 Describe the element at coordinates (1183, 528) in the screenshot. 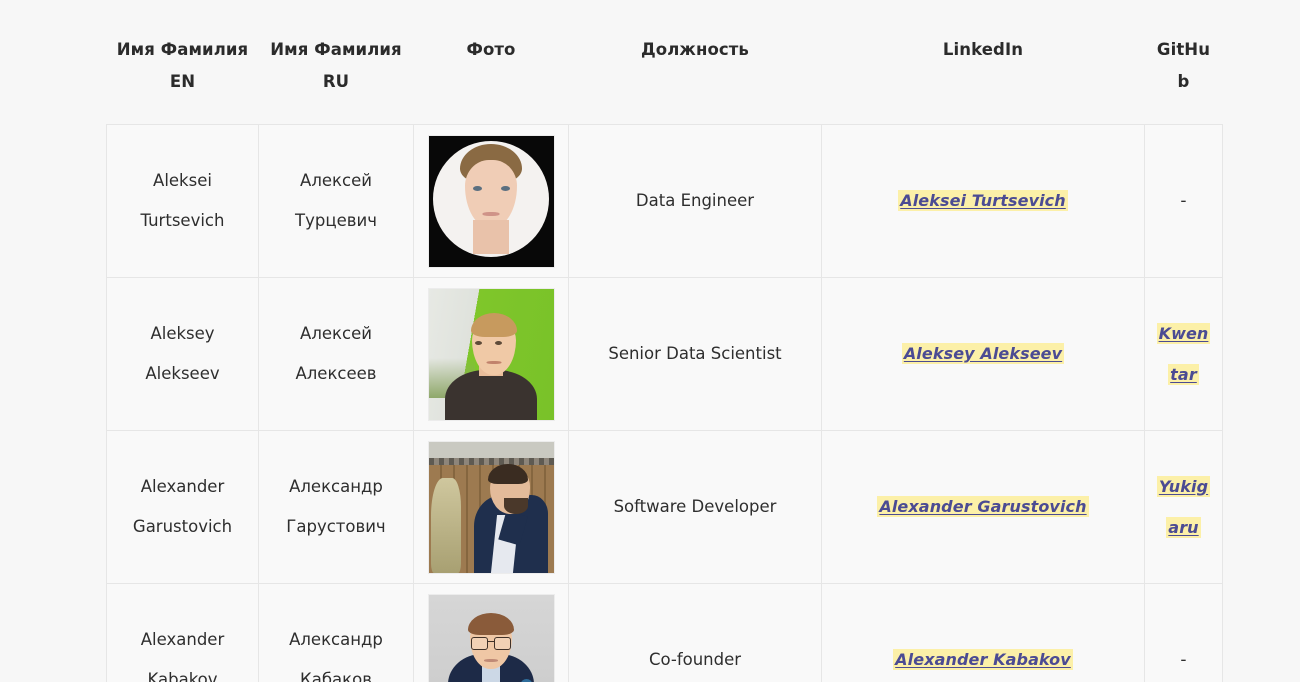

I see `github-link-line2: aru` at that location.